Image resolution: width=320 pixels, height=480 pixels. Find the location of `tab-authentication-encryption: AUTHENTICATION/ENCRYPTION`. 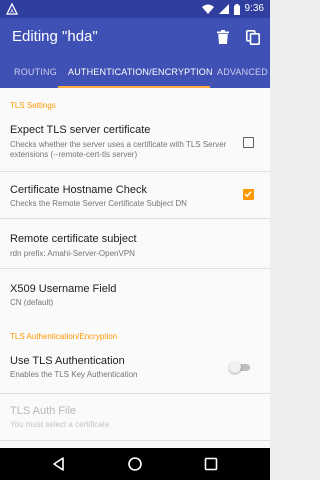

tab-authentication-encryption: AUTHENTICATION/ENCRYPTION is located at coordinates (140, 72).